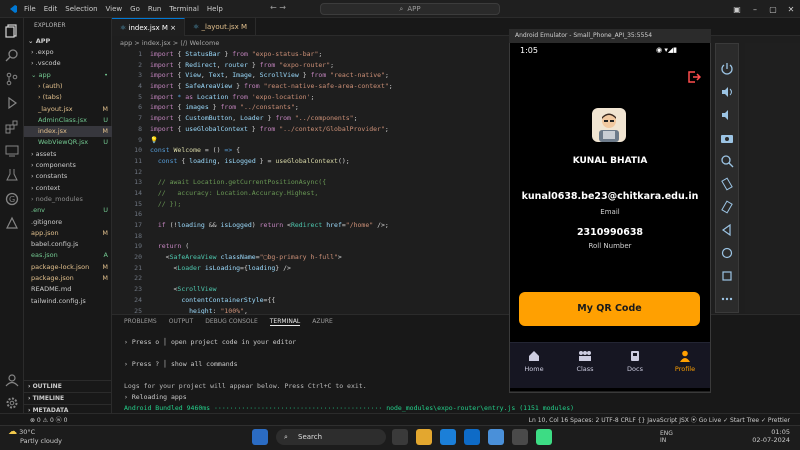 This screenshot has width=800, height=450. What do you see at coordinates (68, 255) in the screenshot?
I see `tree-item: eas.json A` at bounding box center [68, 255].